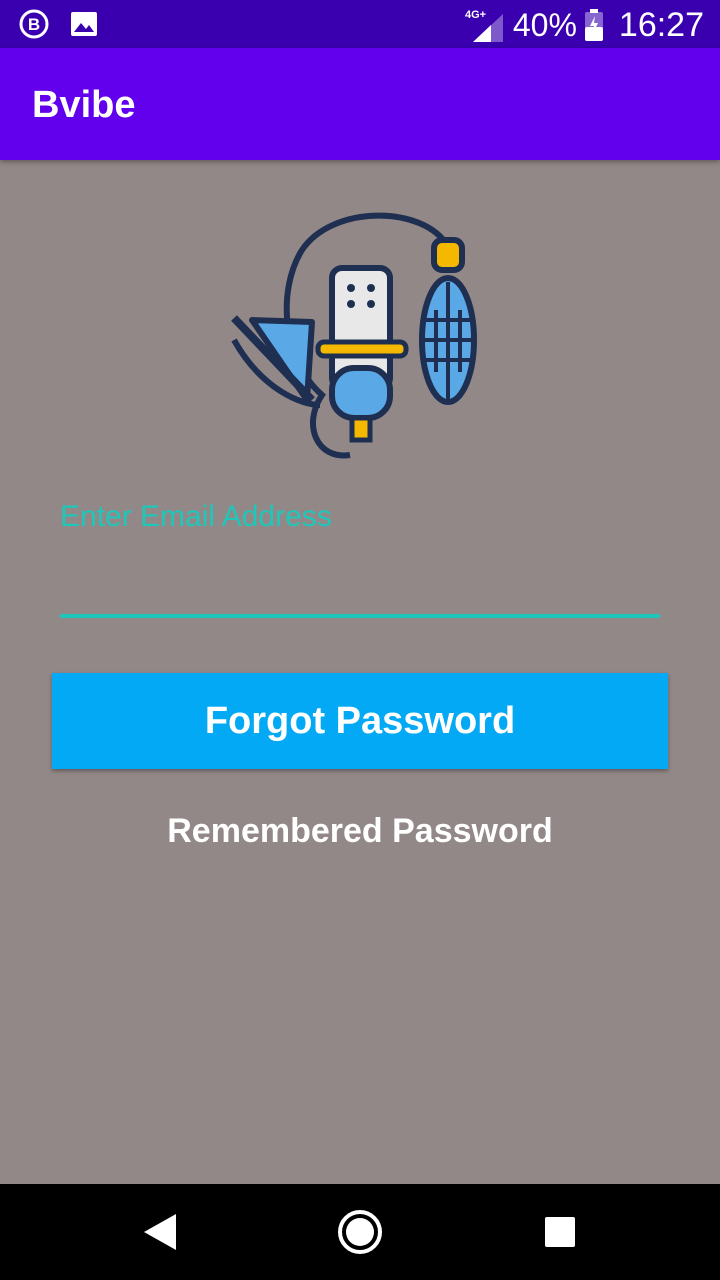 Image resolution: width=720 pixels, height=1280 pixels. What do you see at coordinates (544, 25) in the screenshot?
I see `battery-percent: 40%` at bounding box center [544, 25].